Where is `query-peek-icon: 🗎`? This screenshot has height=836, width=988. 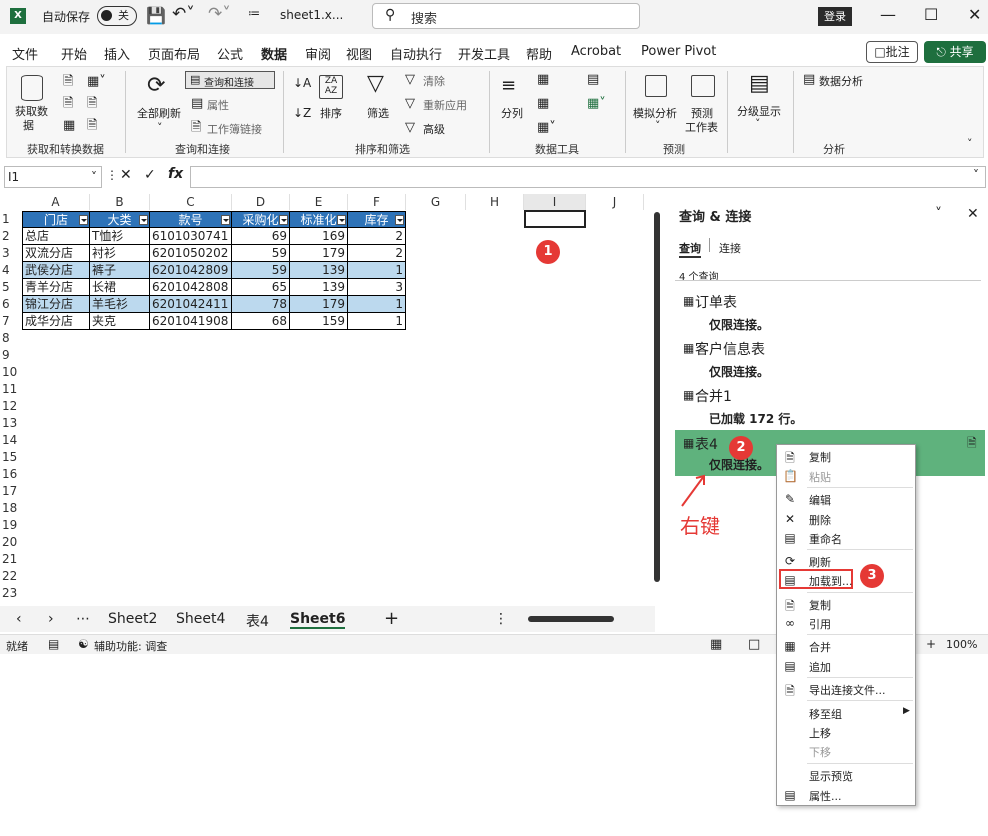
query-peek-icon: 🗎 is located at coordinates (972, 444).